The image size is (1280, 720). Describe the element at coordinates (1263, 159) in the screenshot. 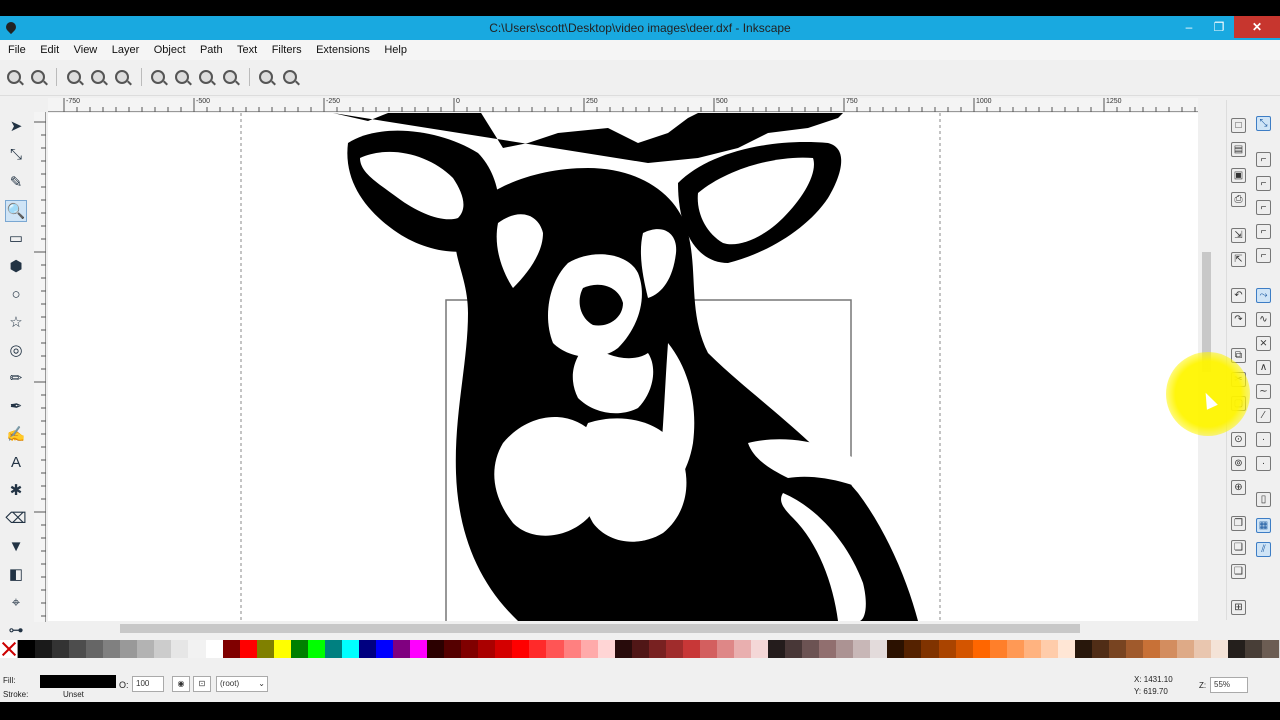

I see `snap-bbox-icon: ⌐` at that location.